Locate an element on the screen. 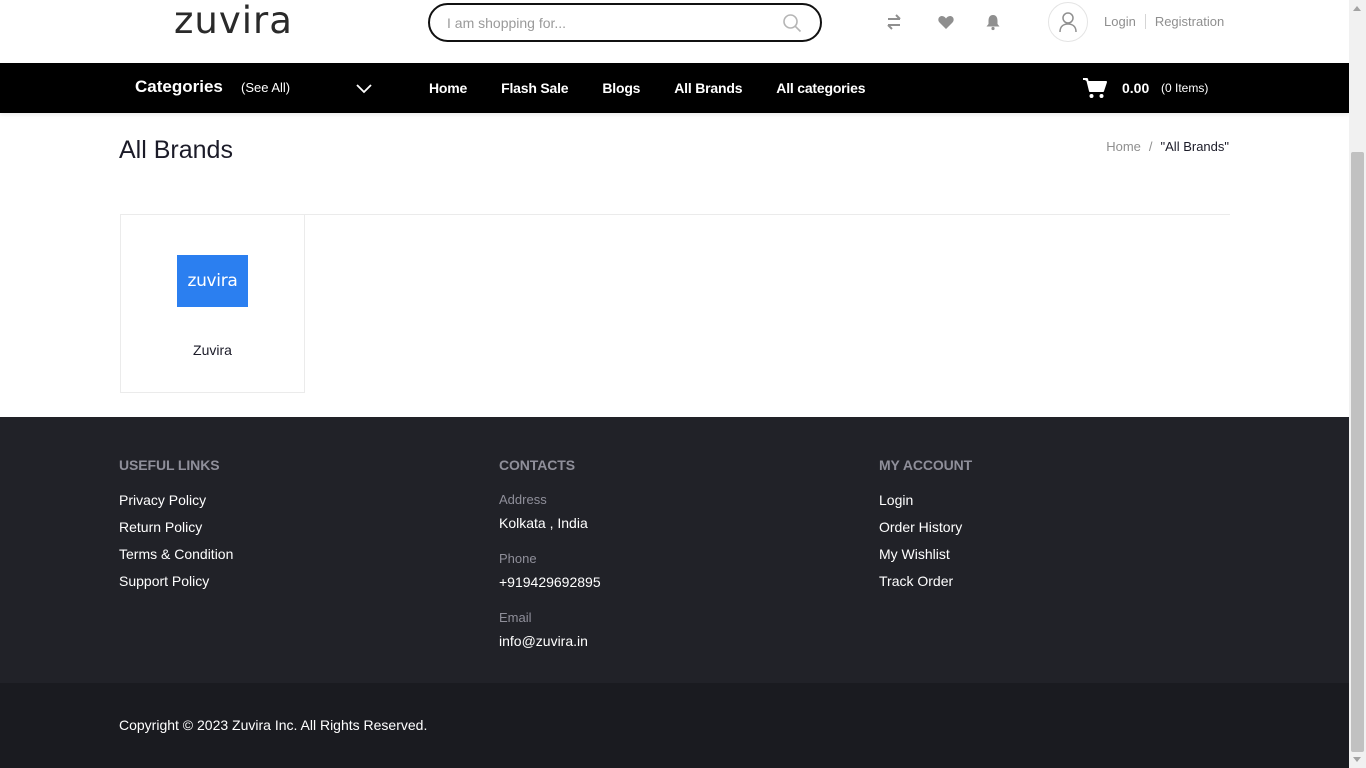  brand-card: zuvira Zuvira is located at coordinates (212, 303).